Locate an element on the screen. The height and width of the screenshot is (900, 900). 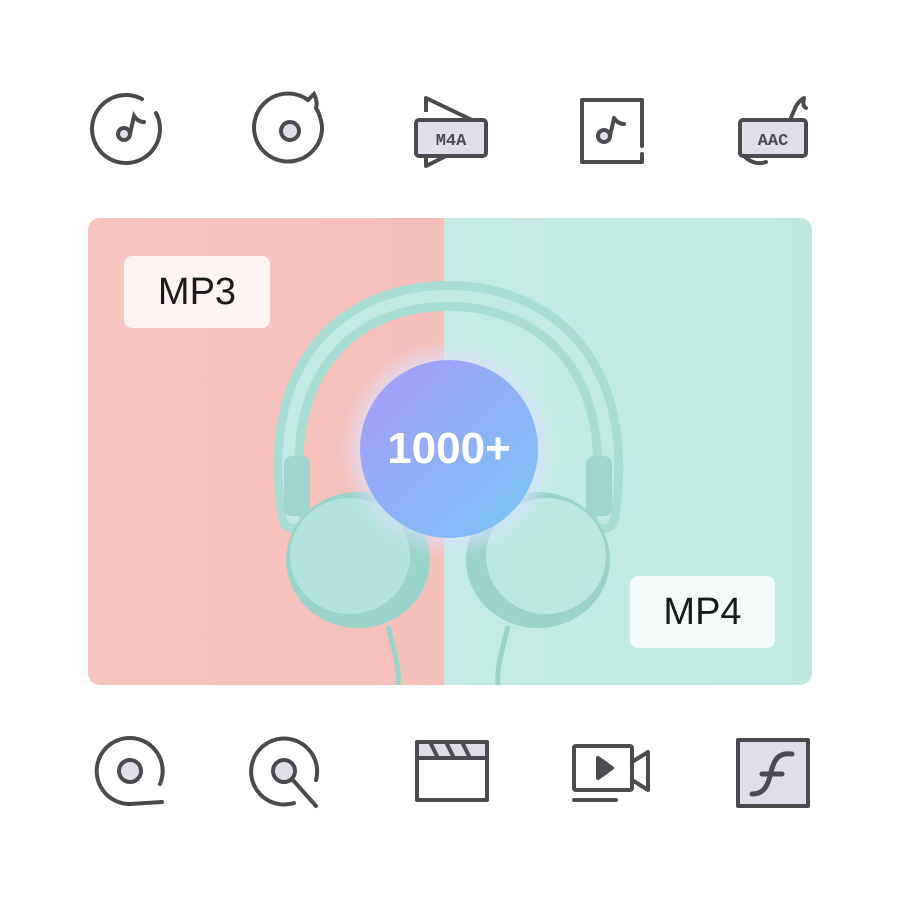
top-format-icons: M4A AAC is located at coordinates (450, 131).